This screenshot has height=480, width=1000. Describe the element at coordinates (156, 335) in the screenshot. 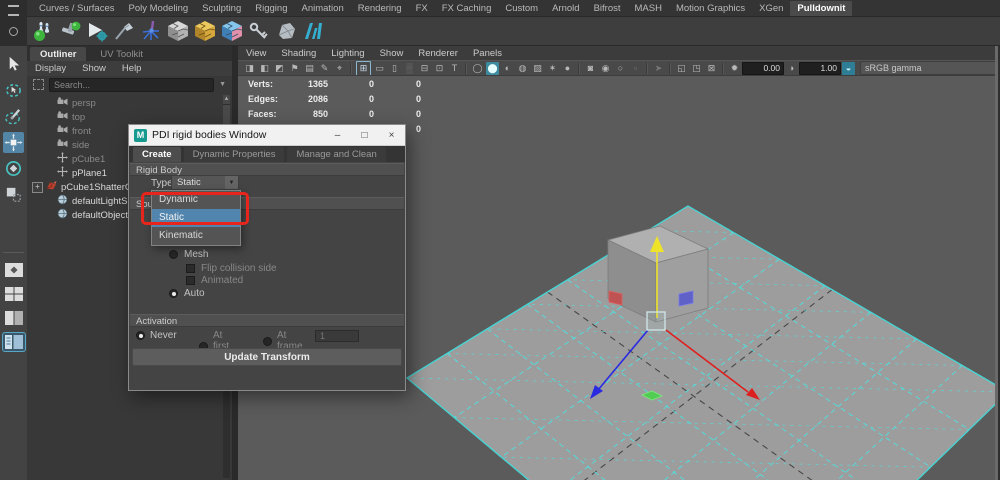

I see `activation-never-row: Never` at that location.